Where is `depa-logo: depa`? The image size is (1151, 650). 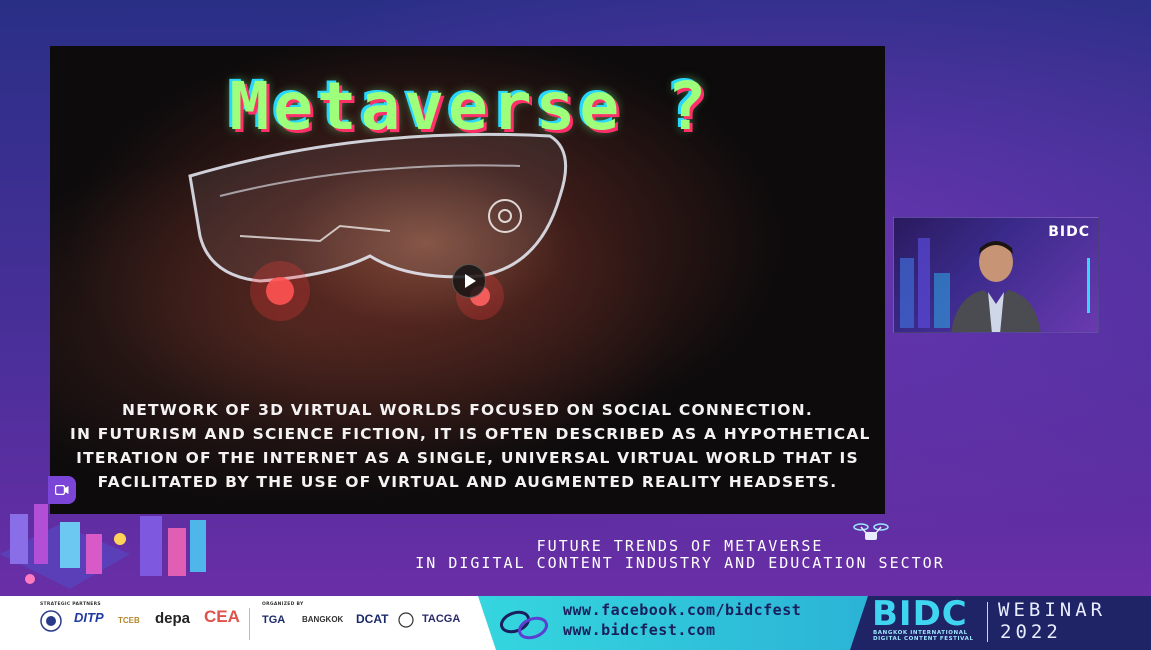
depa-logo: depa is located at coordinates (173, 618).